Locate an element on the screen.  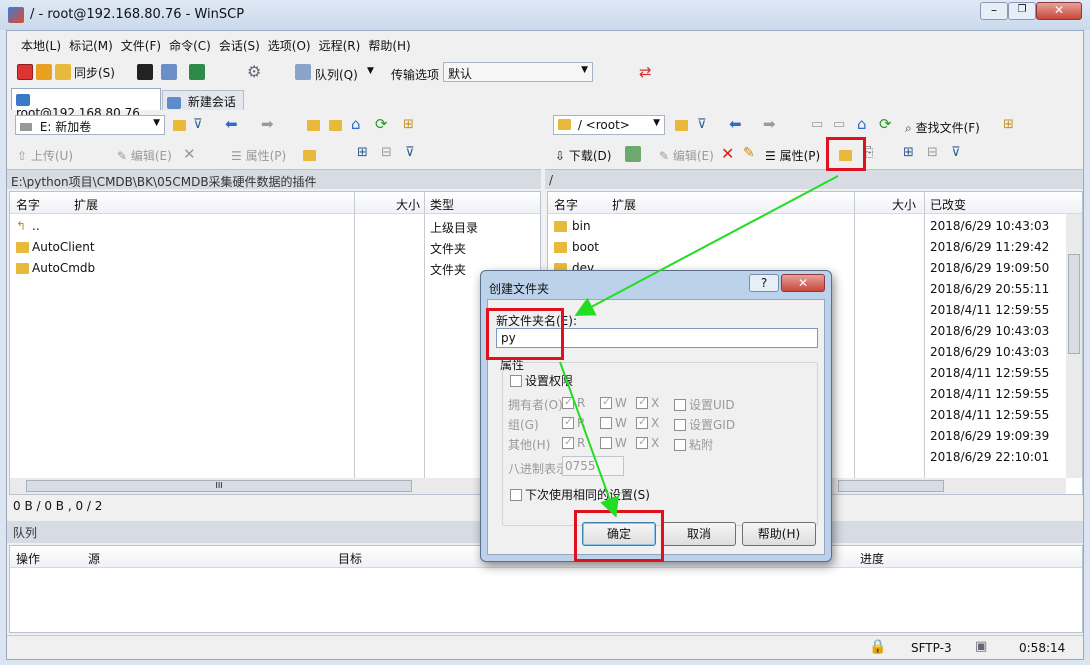
annotation-arrows is located at coordinates (699, 346).